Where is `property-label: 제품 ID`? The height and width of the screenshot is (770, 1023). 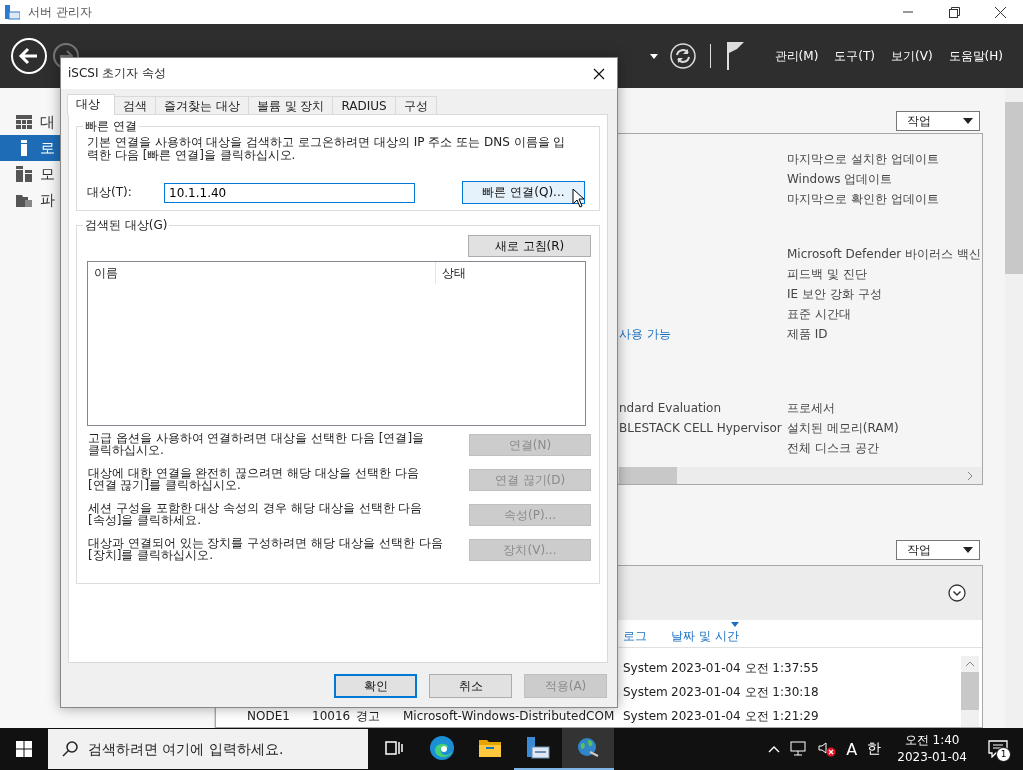 property-label: 제품 ID is located at coordinates (808, 334).